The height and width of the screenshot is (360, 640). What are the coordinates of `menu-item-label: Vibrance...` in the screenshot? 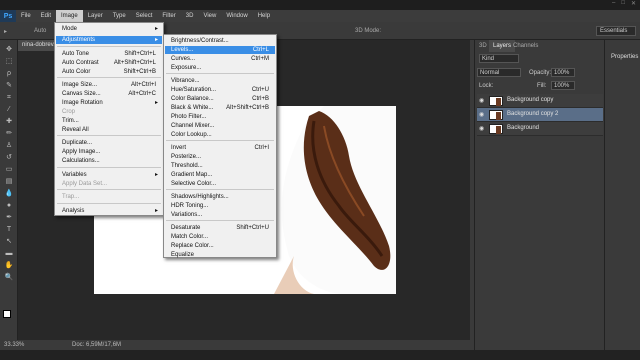 It's located at (185, 81).